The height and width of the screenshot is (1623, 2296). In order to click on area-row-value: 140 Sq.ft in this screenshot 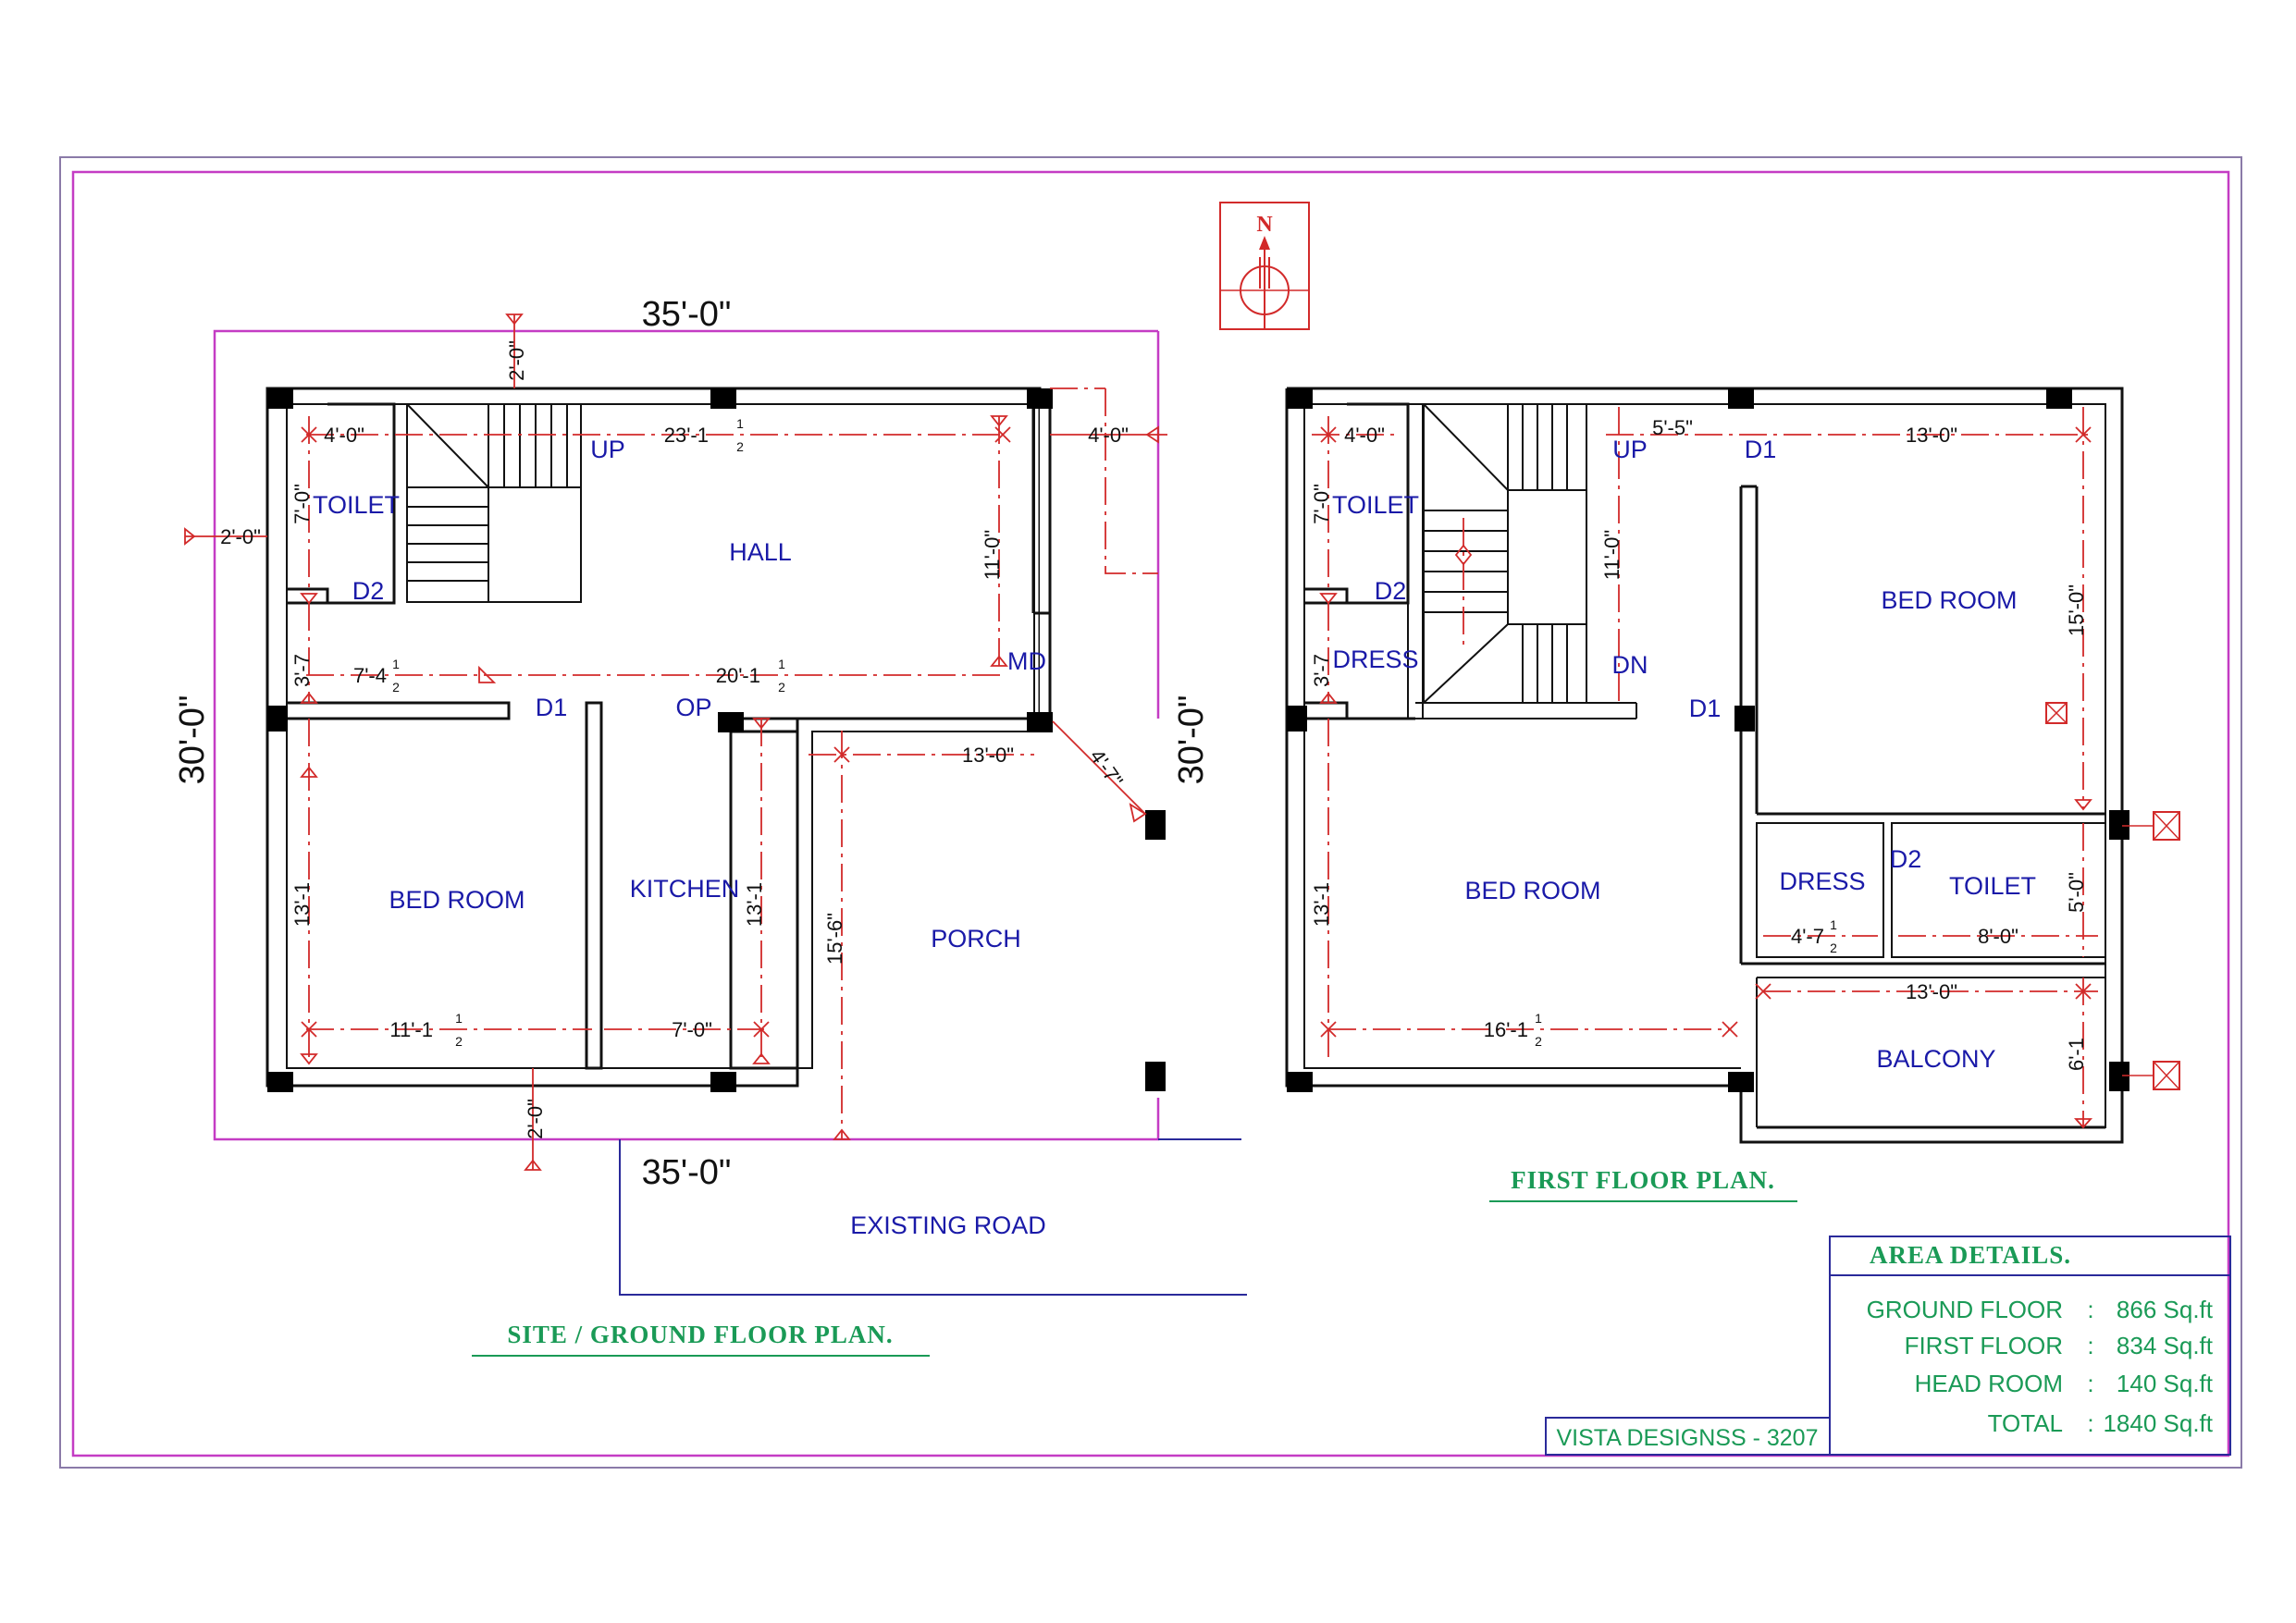, I will do `click(2165, 1383)`.